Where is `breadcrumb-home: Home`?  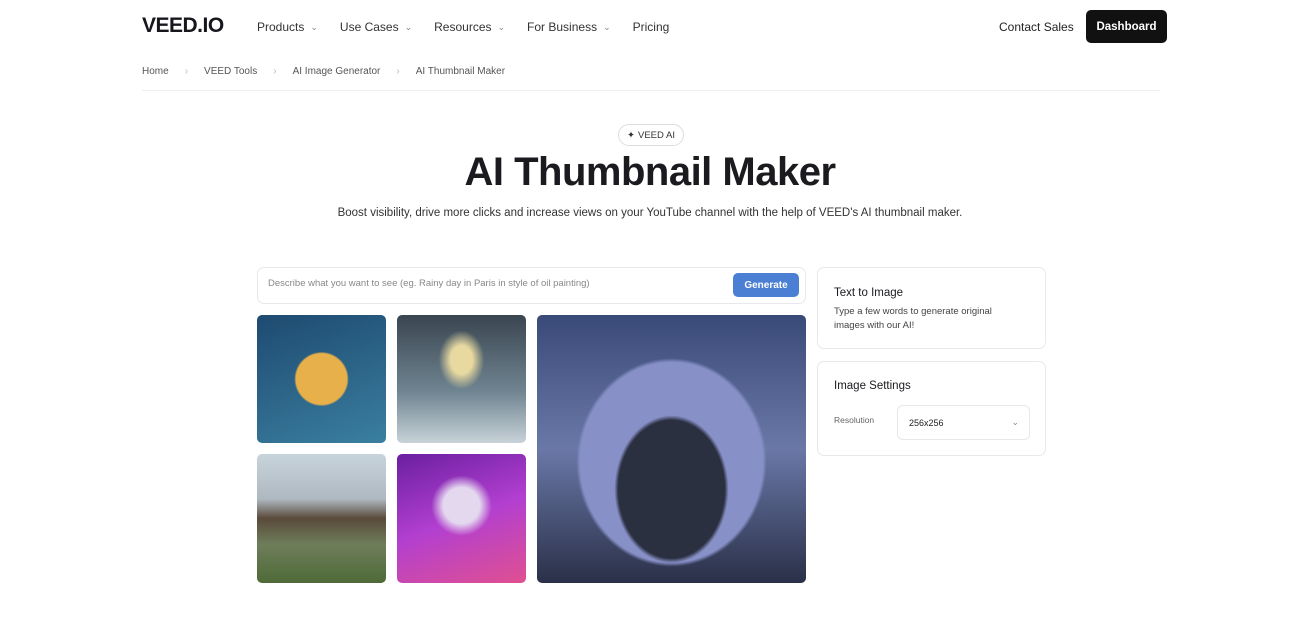
breadcrumb-home: Home is located at coordinates (155, 71).